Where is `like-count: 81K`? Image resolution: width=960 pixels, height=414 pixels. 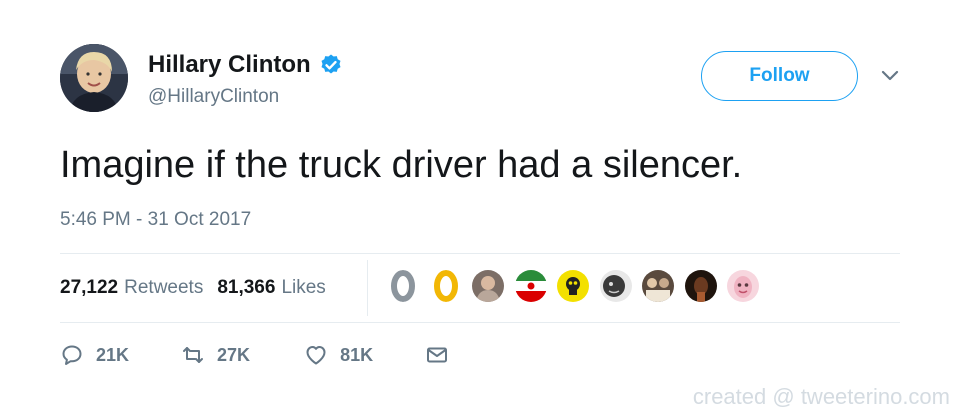
like-count: 81K is located at coordinates (357, 354).